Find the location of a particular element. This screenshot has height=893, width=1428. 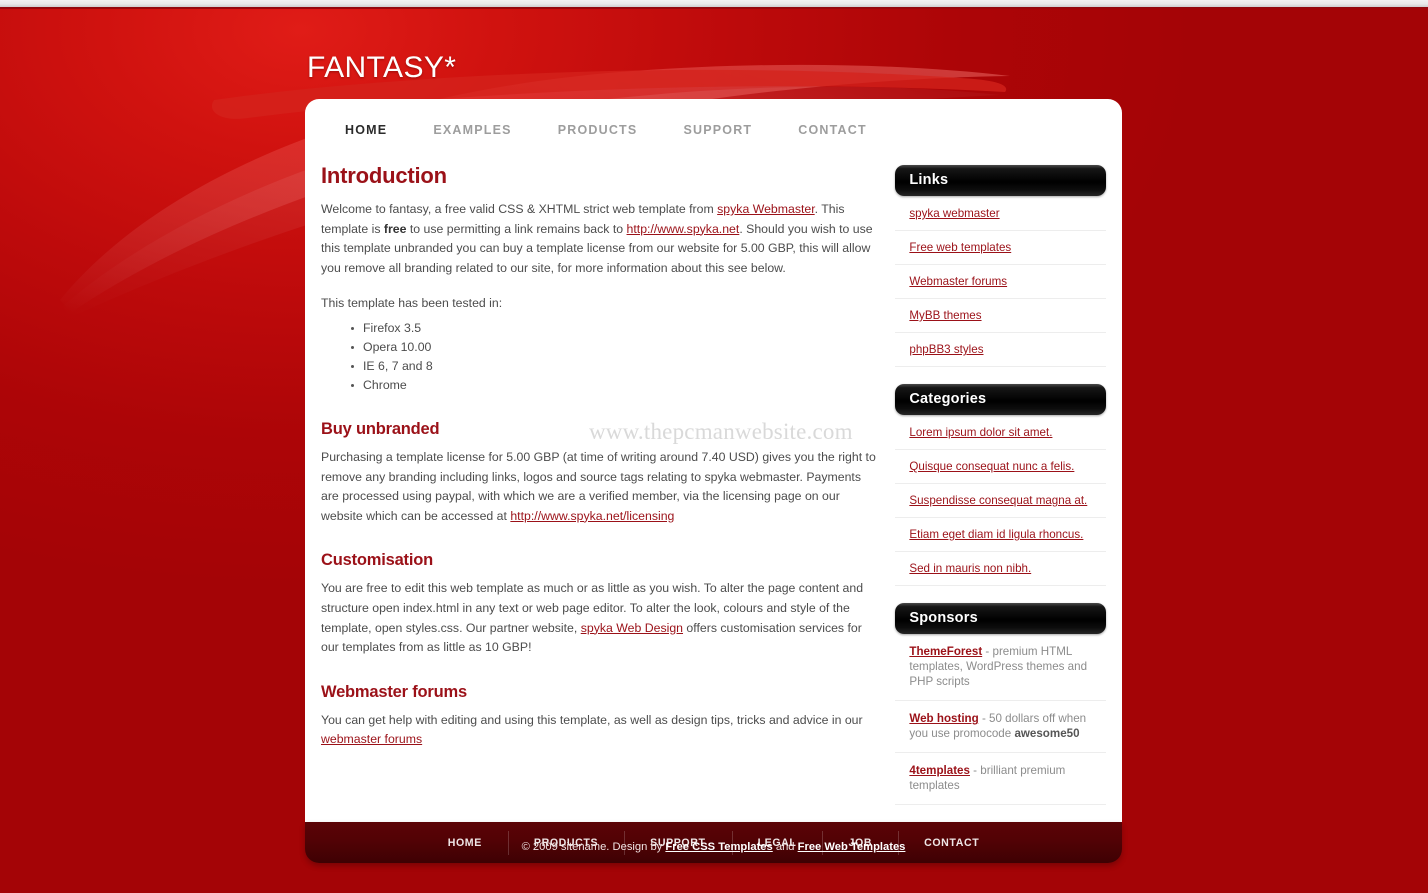

list-item: Free web templates is located at coordinates (1000, 248).